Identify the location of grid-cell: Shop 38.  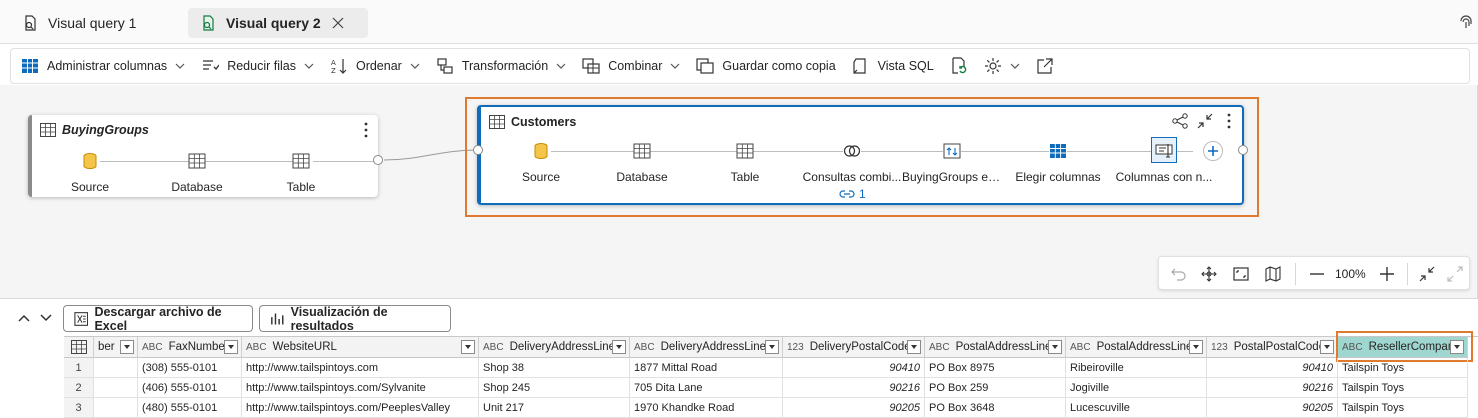
(554, 368).